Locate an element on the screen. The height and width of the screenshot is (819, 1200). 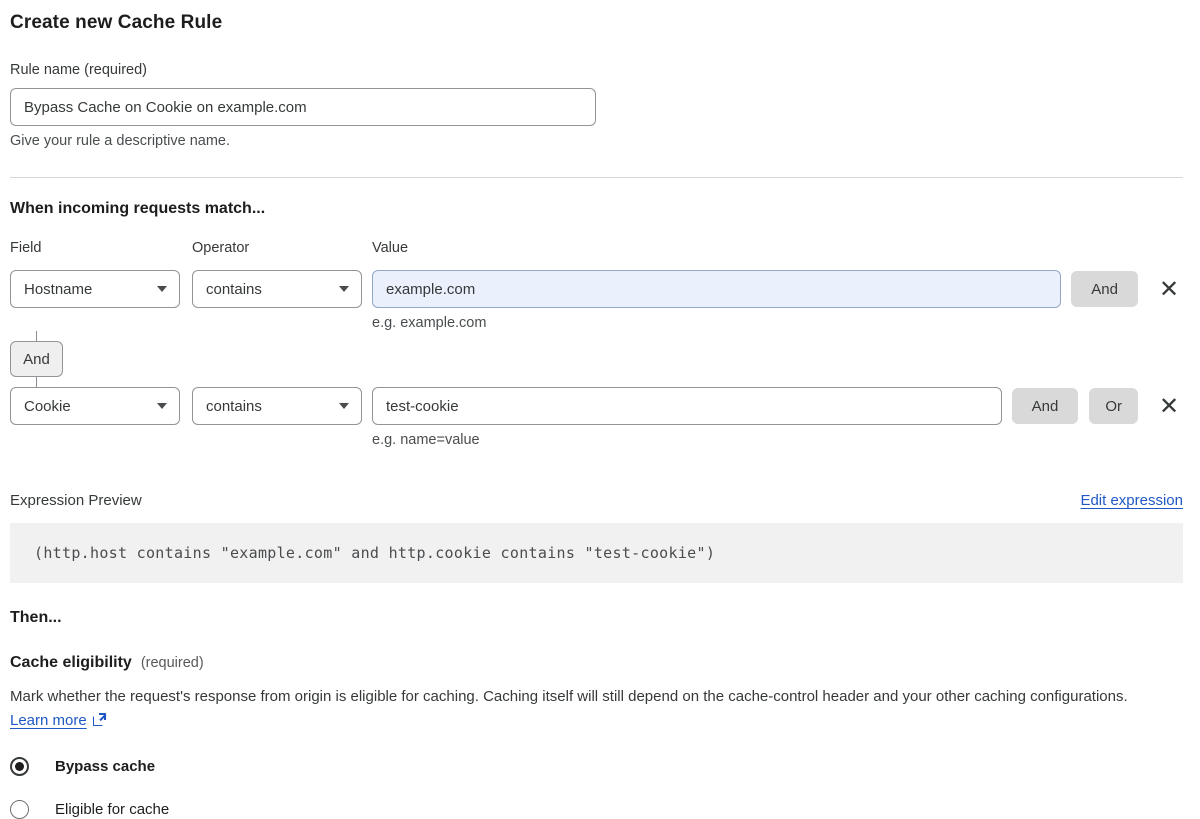
radio-option-eligible-for-cache: Eligible for cache is located at coordinates (596, 809).